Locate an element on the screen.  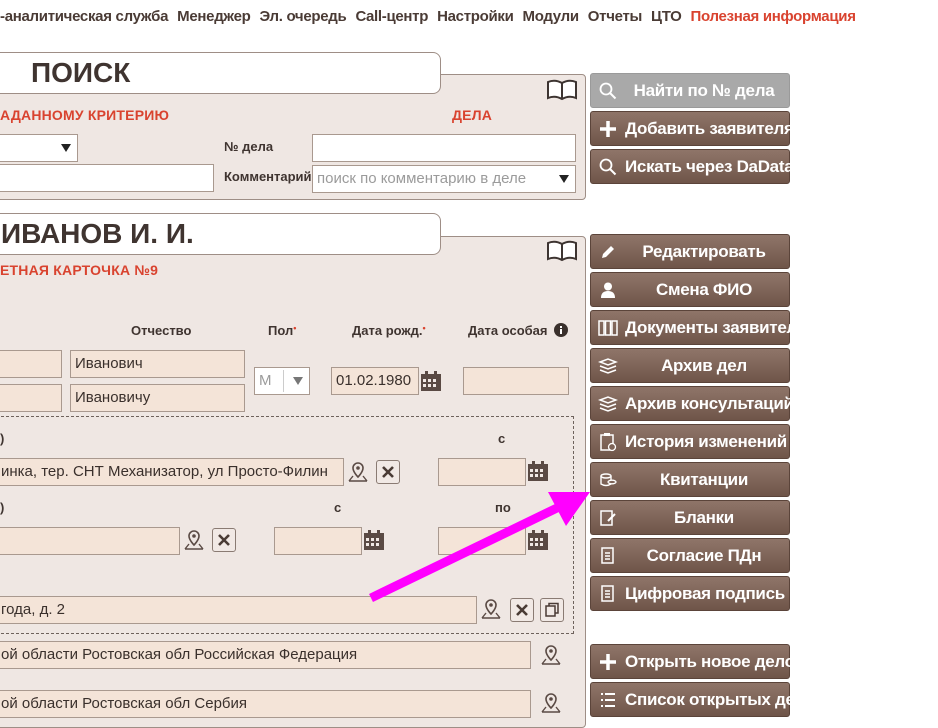
clear-address3-button is located at coordinates (522, 610).